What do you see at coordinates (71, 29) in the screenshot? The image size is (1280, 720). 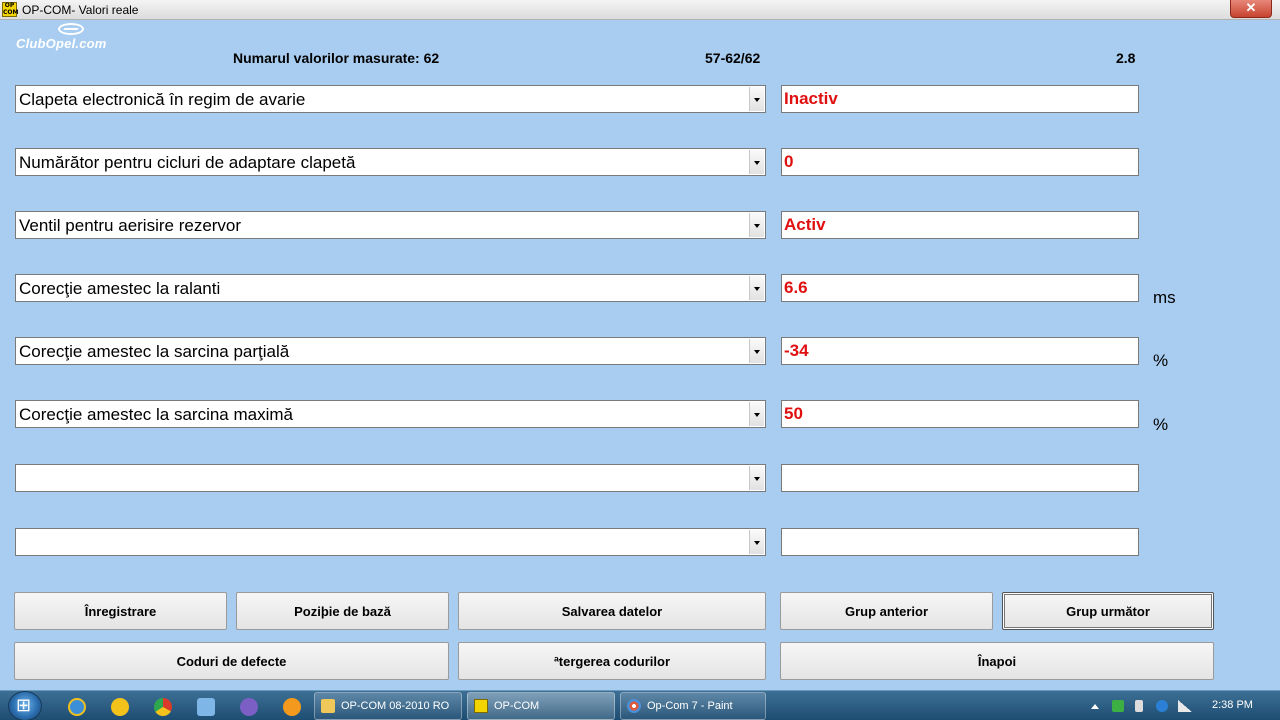 I see `opel-logo-icon` at bounding box center [71, 29].